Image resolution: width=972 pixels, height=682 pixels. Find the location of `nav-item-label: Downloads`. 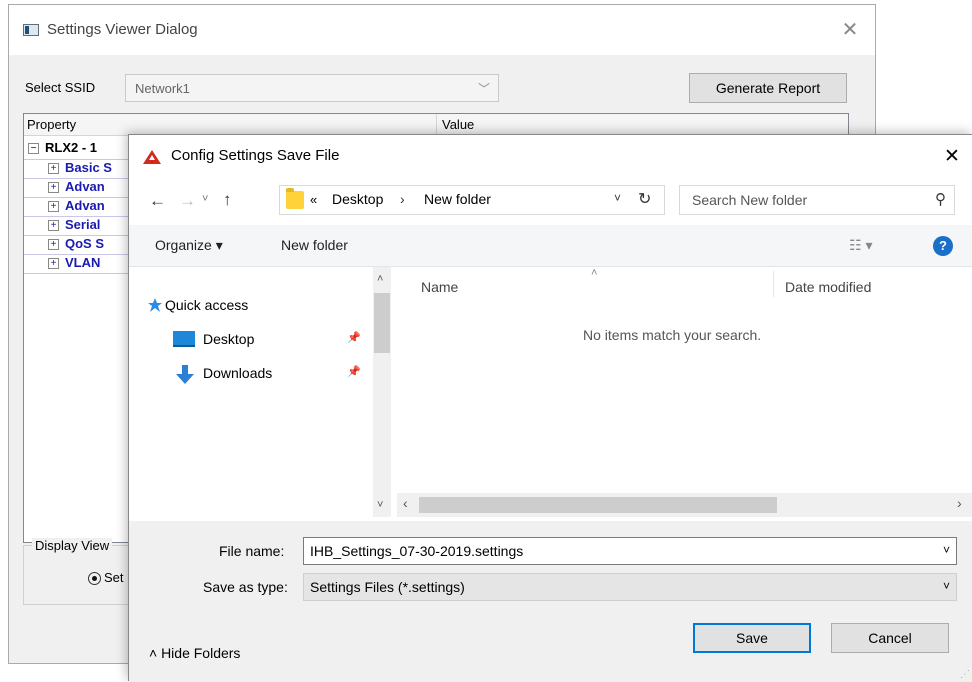

nav-item-label: Downloads is located at coordinates (238, 373).